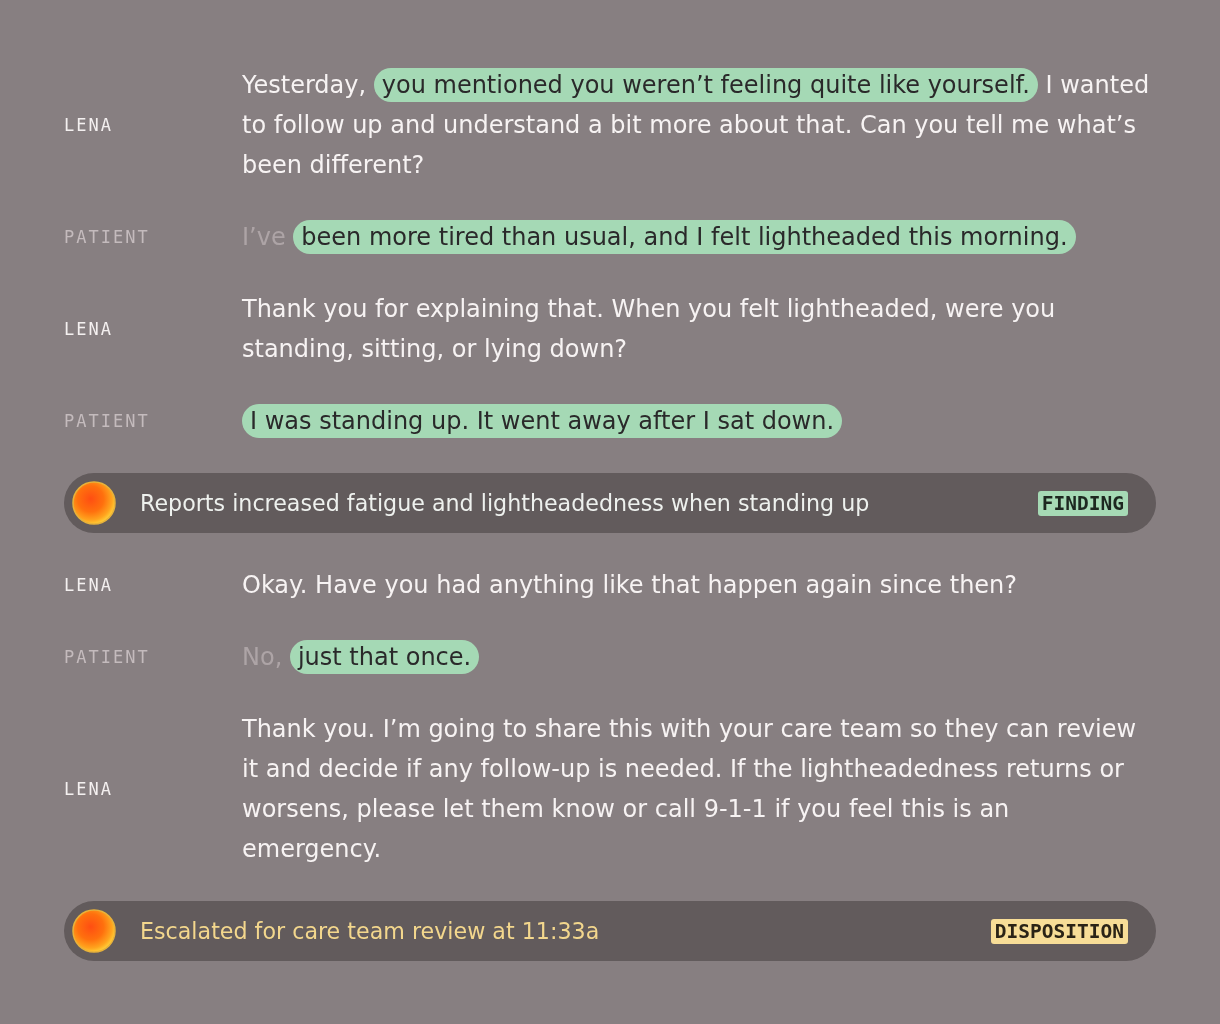  Describe the element at coordinates (697, 125) in the screenshot. I see `message-text: Yesterday, you mentioned you weren’t feeling quite like yourself. I wanted to follow up and understand a bit more about that. Can you tell me what’s been different?` at that location.